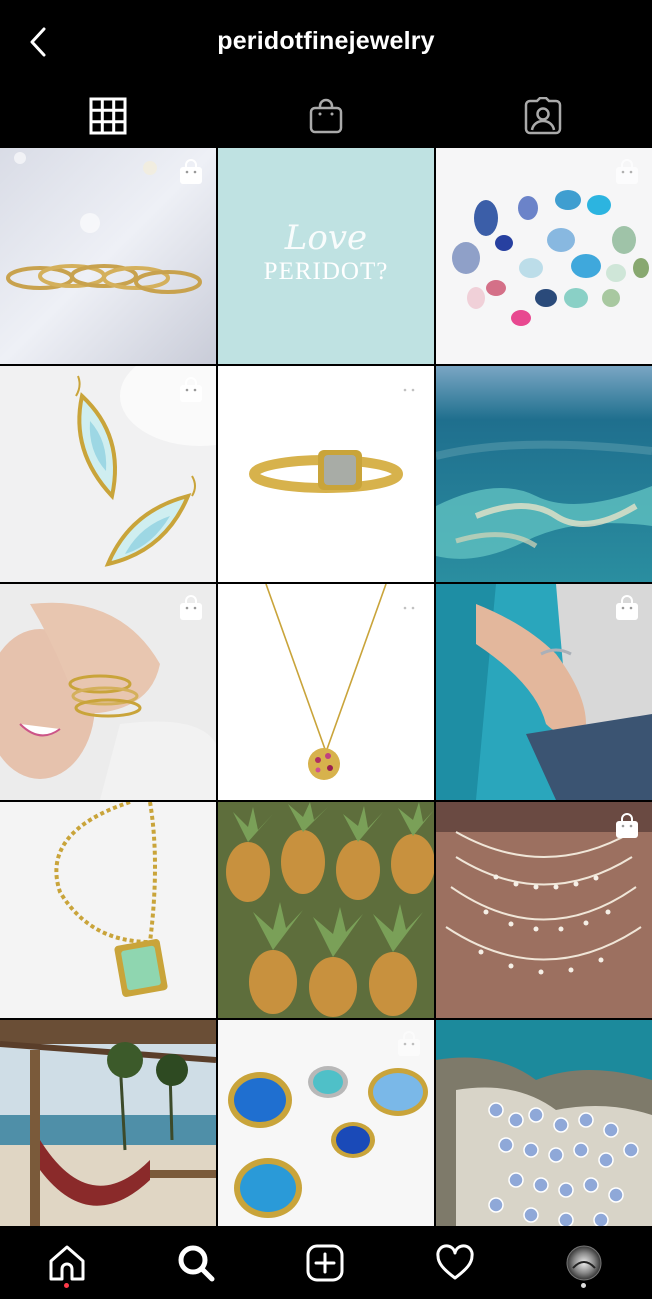 This screenshot has height=1299, width=652. I want to click on post-tile-beach-hammock, so click(108, 1123).